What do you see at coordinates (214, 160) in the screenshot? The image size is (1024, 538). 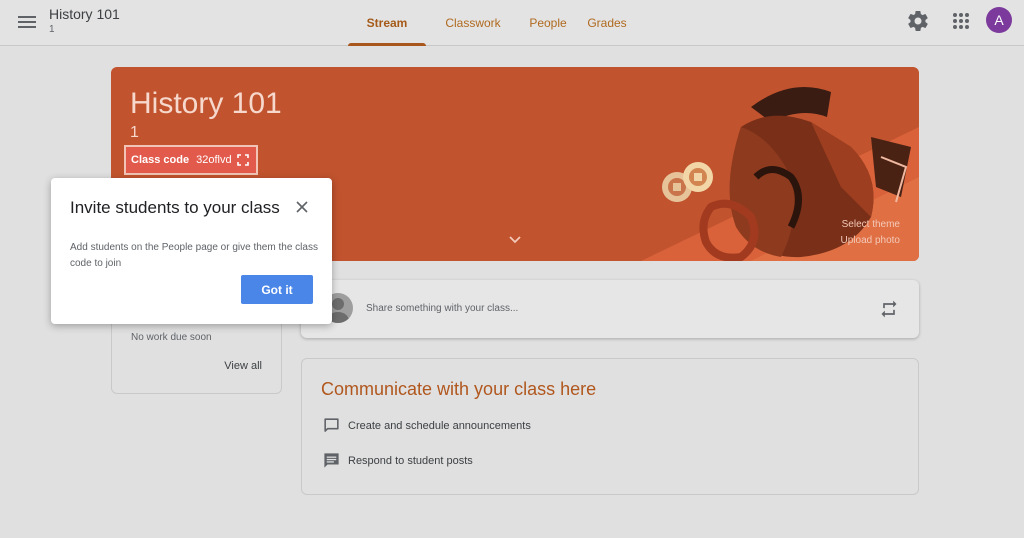 I see `class-code-value: 32oflvd` at bounding box center [214, 160].